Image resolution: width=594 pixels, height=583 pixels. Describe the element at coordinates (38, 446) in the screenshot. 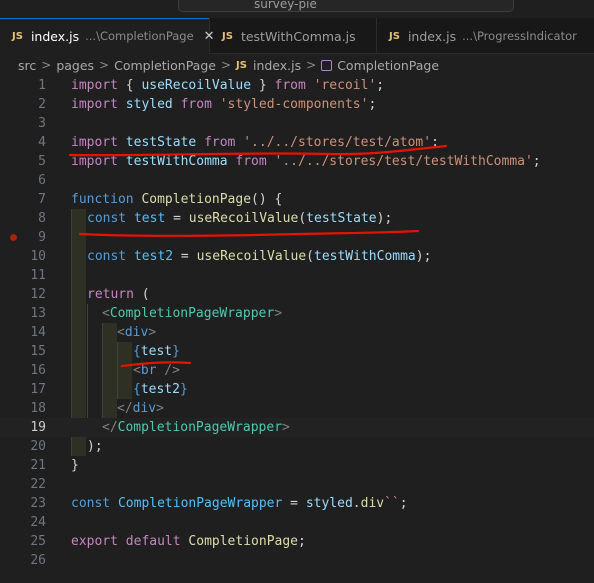

I see `line-number: 20` at that location.